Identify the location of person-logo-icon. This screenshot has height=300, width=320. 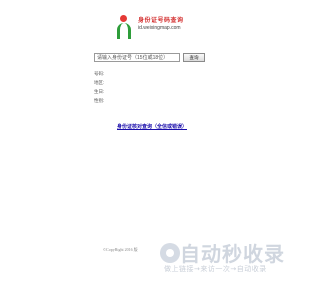
(125, 27).